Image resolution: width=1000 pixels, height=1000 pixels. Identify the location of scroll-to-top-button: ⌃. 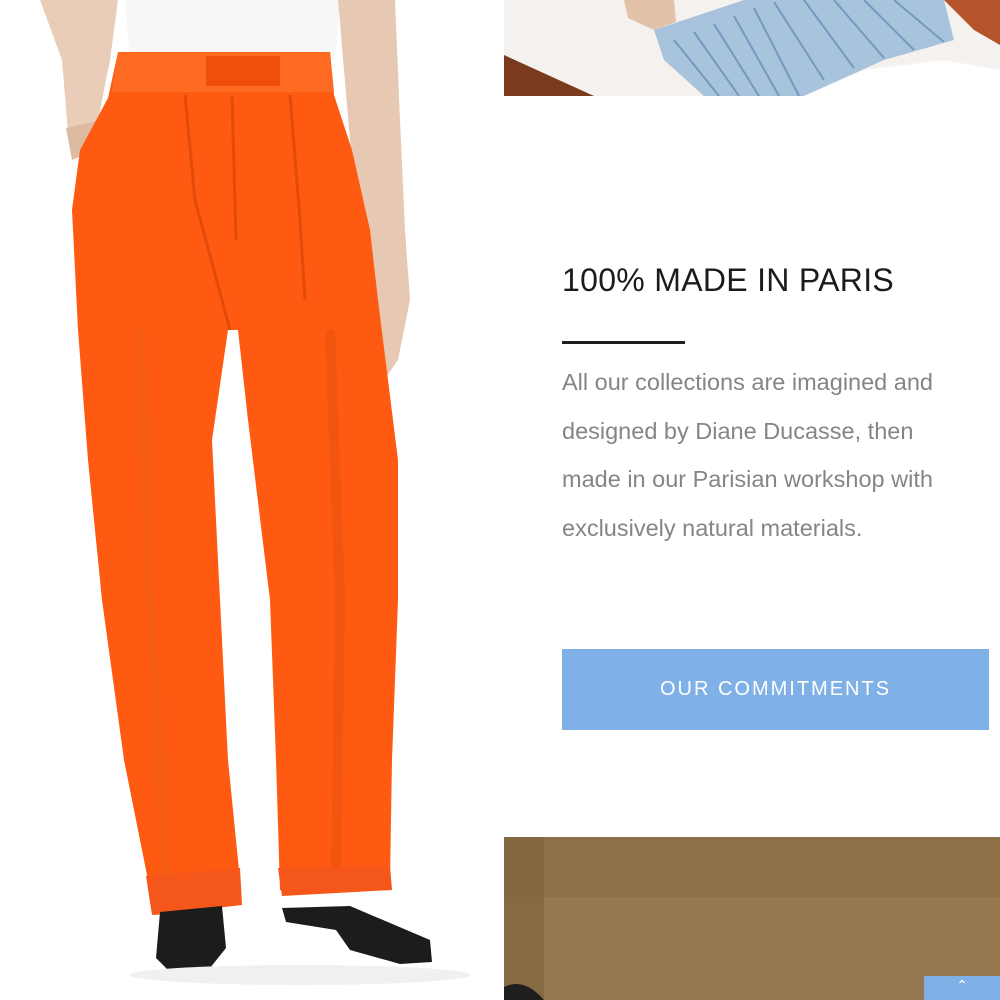
(962, 988).